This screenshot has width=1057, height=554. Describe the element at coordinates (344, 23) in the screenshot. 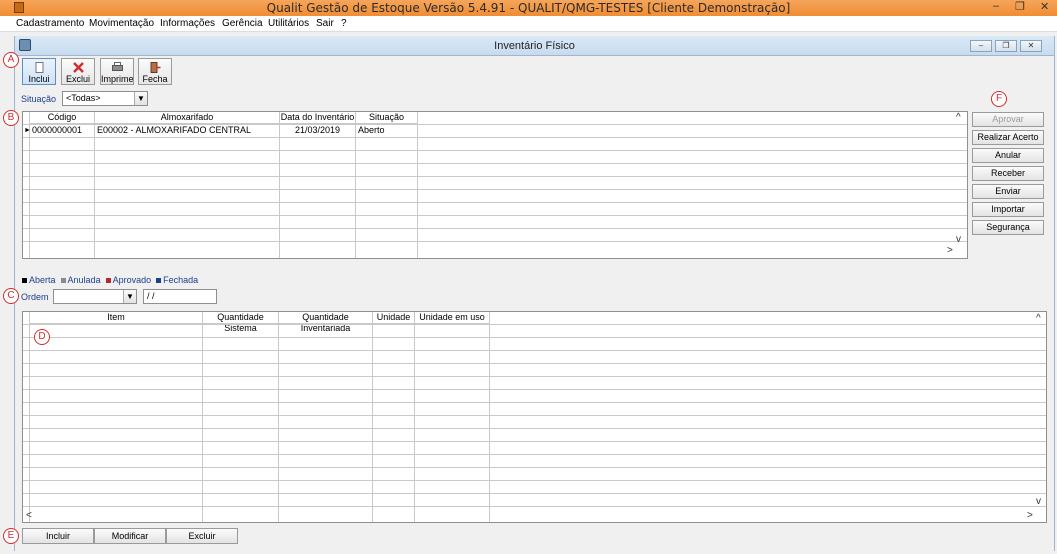

I see `menu-help: ?` at that location.